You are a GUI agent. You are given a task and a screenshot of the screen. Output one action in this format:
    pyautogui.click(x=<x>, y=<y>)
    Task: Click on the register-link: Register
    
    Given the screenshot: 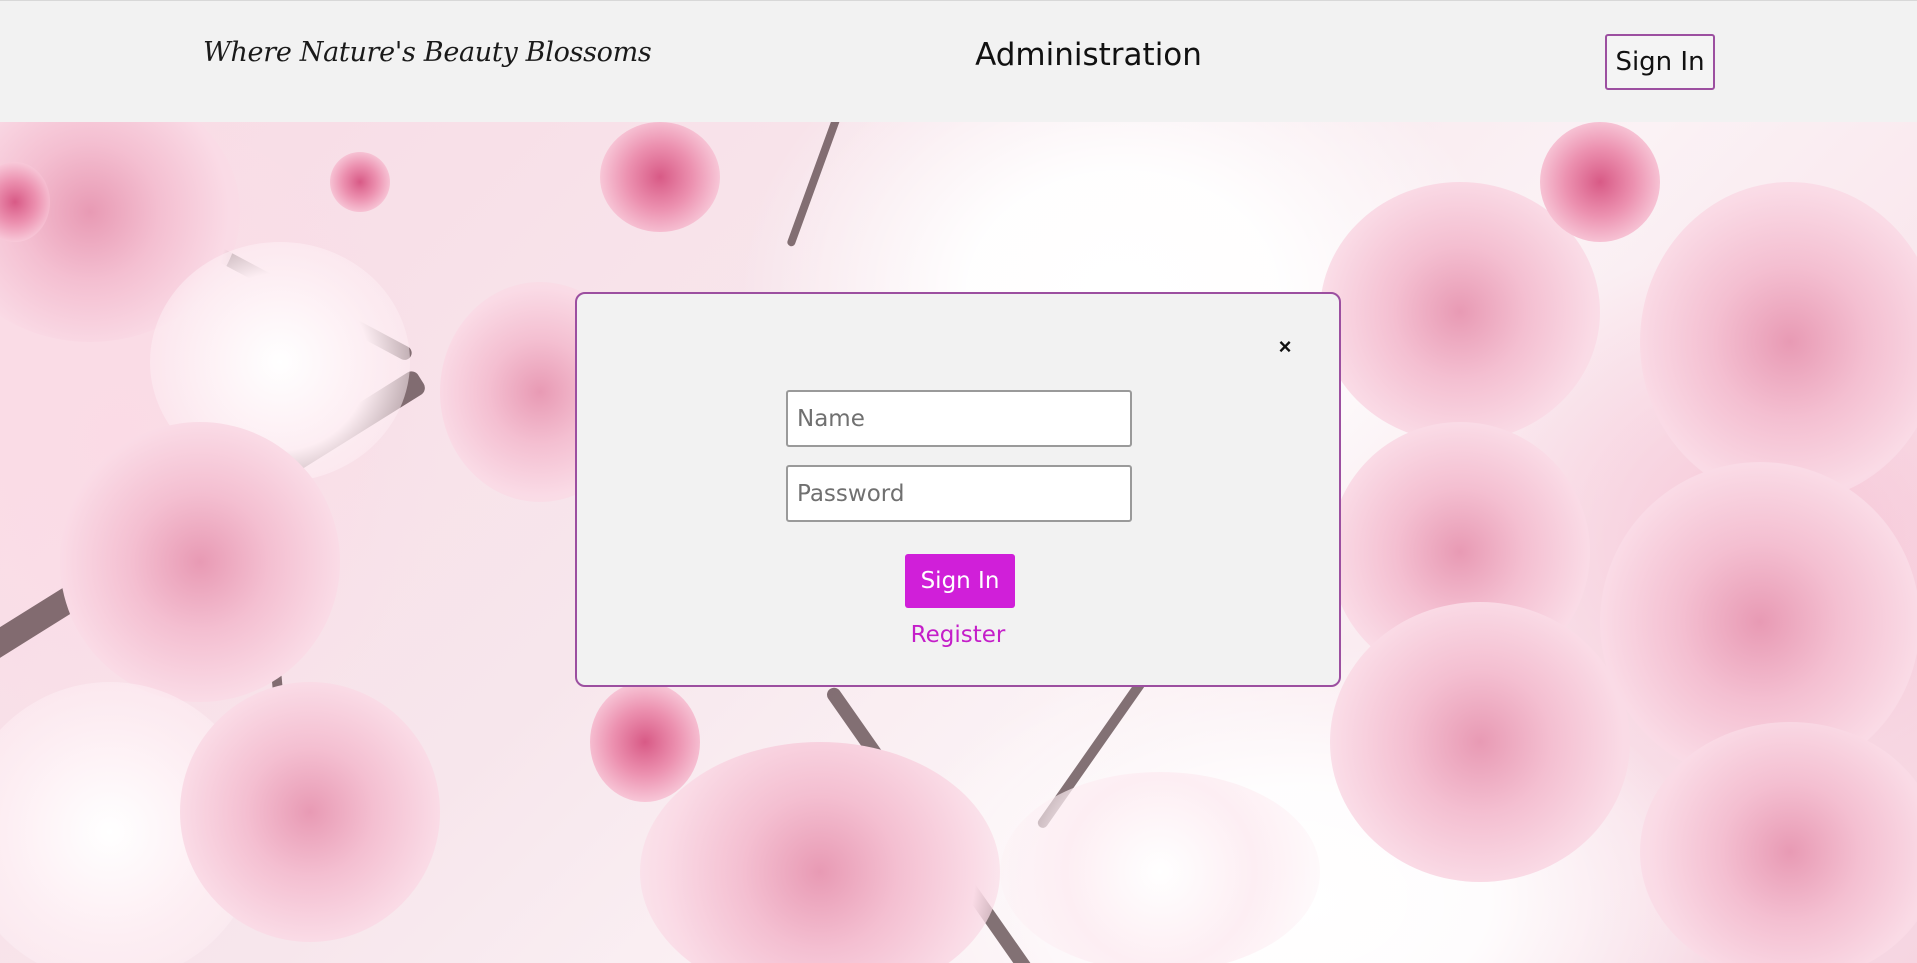 What is the action you would take?
    pyautogui.click(x=958, y=635)
    